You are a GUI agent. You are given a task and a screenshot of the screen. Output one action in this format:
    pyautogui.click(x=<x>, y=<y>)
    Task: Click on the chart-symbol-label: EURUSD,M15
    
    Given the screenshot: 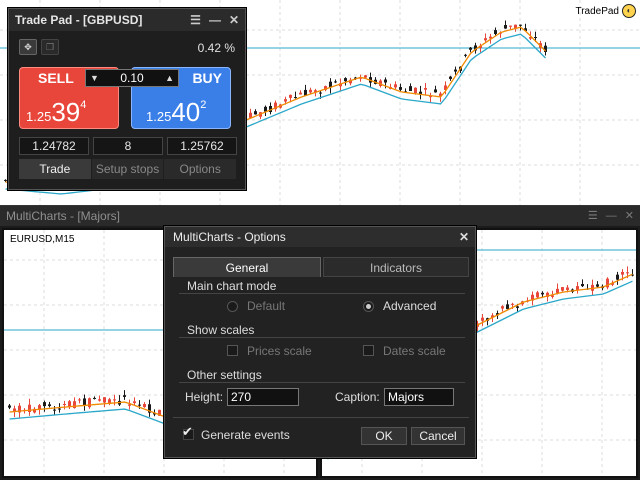 What is the action you would take?
    pyautogui.click(x=42, y=239)
    